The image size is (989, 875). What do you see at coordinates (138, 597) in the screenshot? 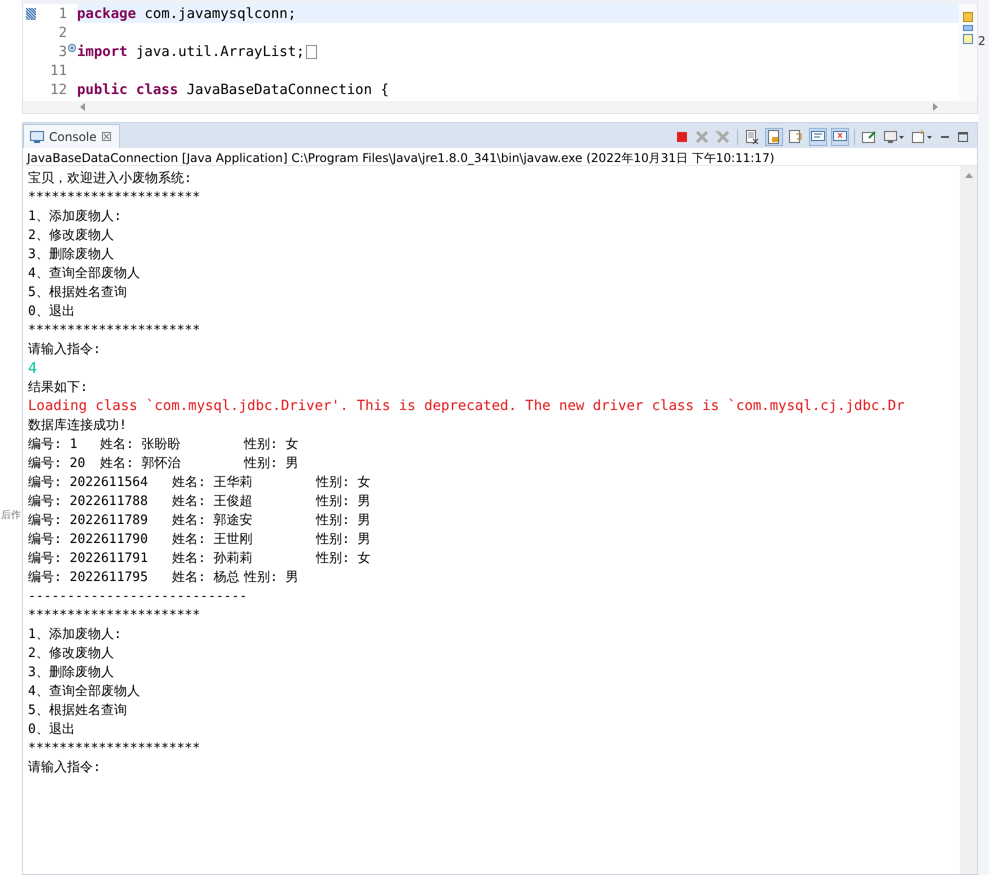
I see `console-output-line: ----------------------------` at bounding box center [138, 597].